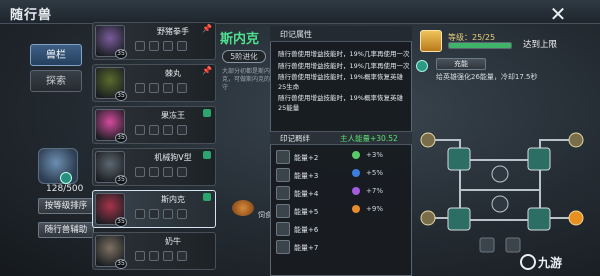 The height and width of the screenshot is (276, 600). I want to click on list-item: 35 机械狗V型, so click(154, 167).